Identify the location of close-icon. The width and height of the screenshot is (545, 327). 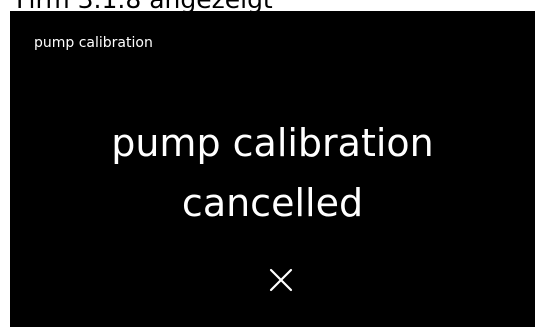
(281, 280).